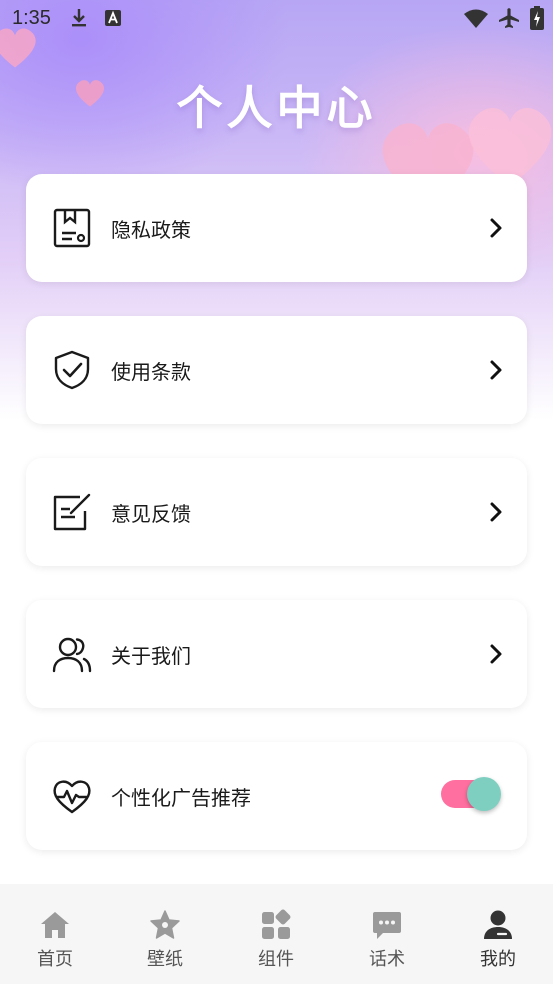  What do you see at coordinates (31, 18) in the screenshot?
I see `status-time: 1:35` at bounding box center [31, 18].